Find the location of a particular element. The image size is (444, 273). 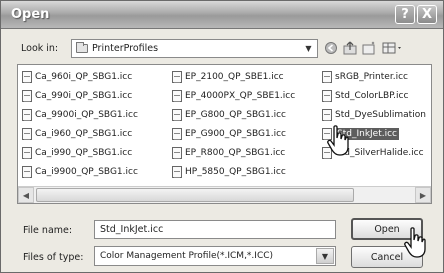

file-item: EP_4000PX_QP_SBE1.icc is located at coordinates (233, 96).